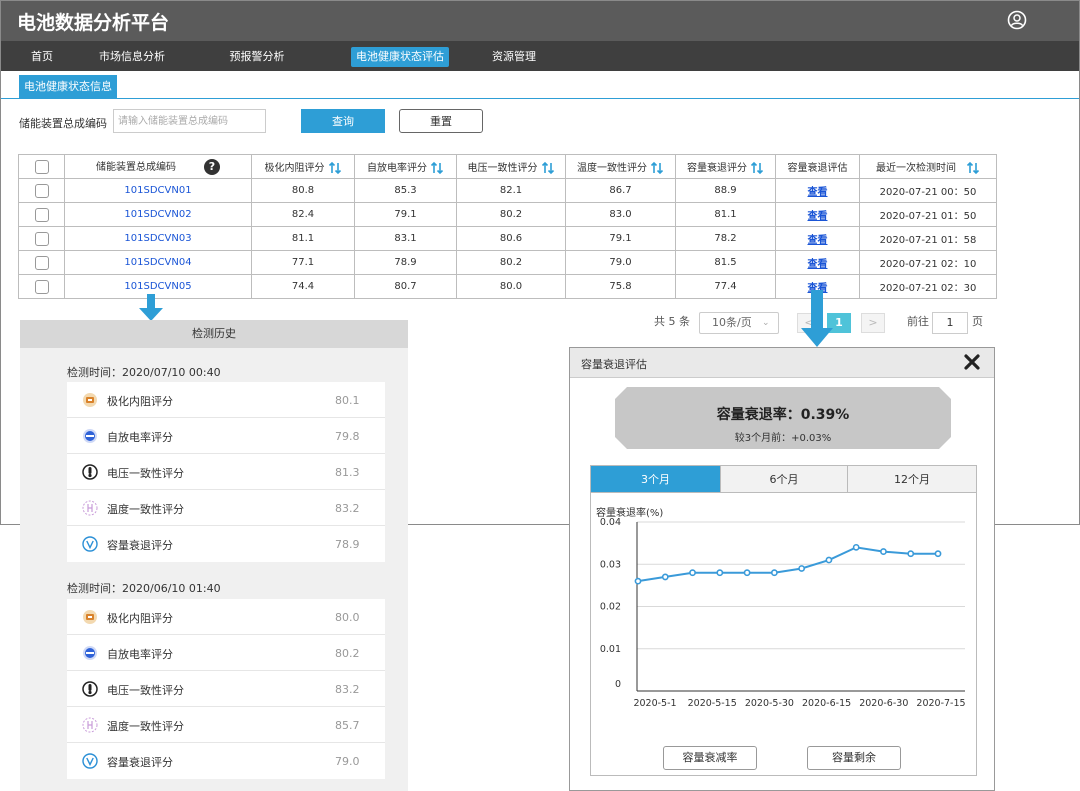 The image size is (1080, 791). What do you see at coordinates (212, 167) in the screenshot?
I see `help-icon: ?` at bounding box center [212, 167].